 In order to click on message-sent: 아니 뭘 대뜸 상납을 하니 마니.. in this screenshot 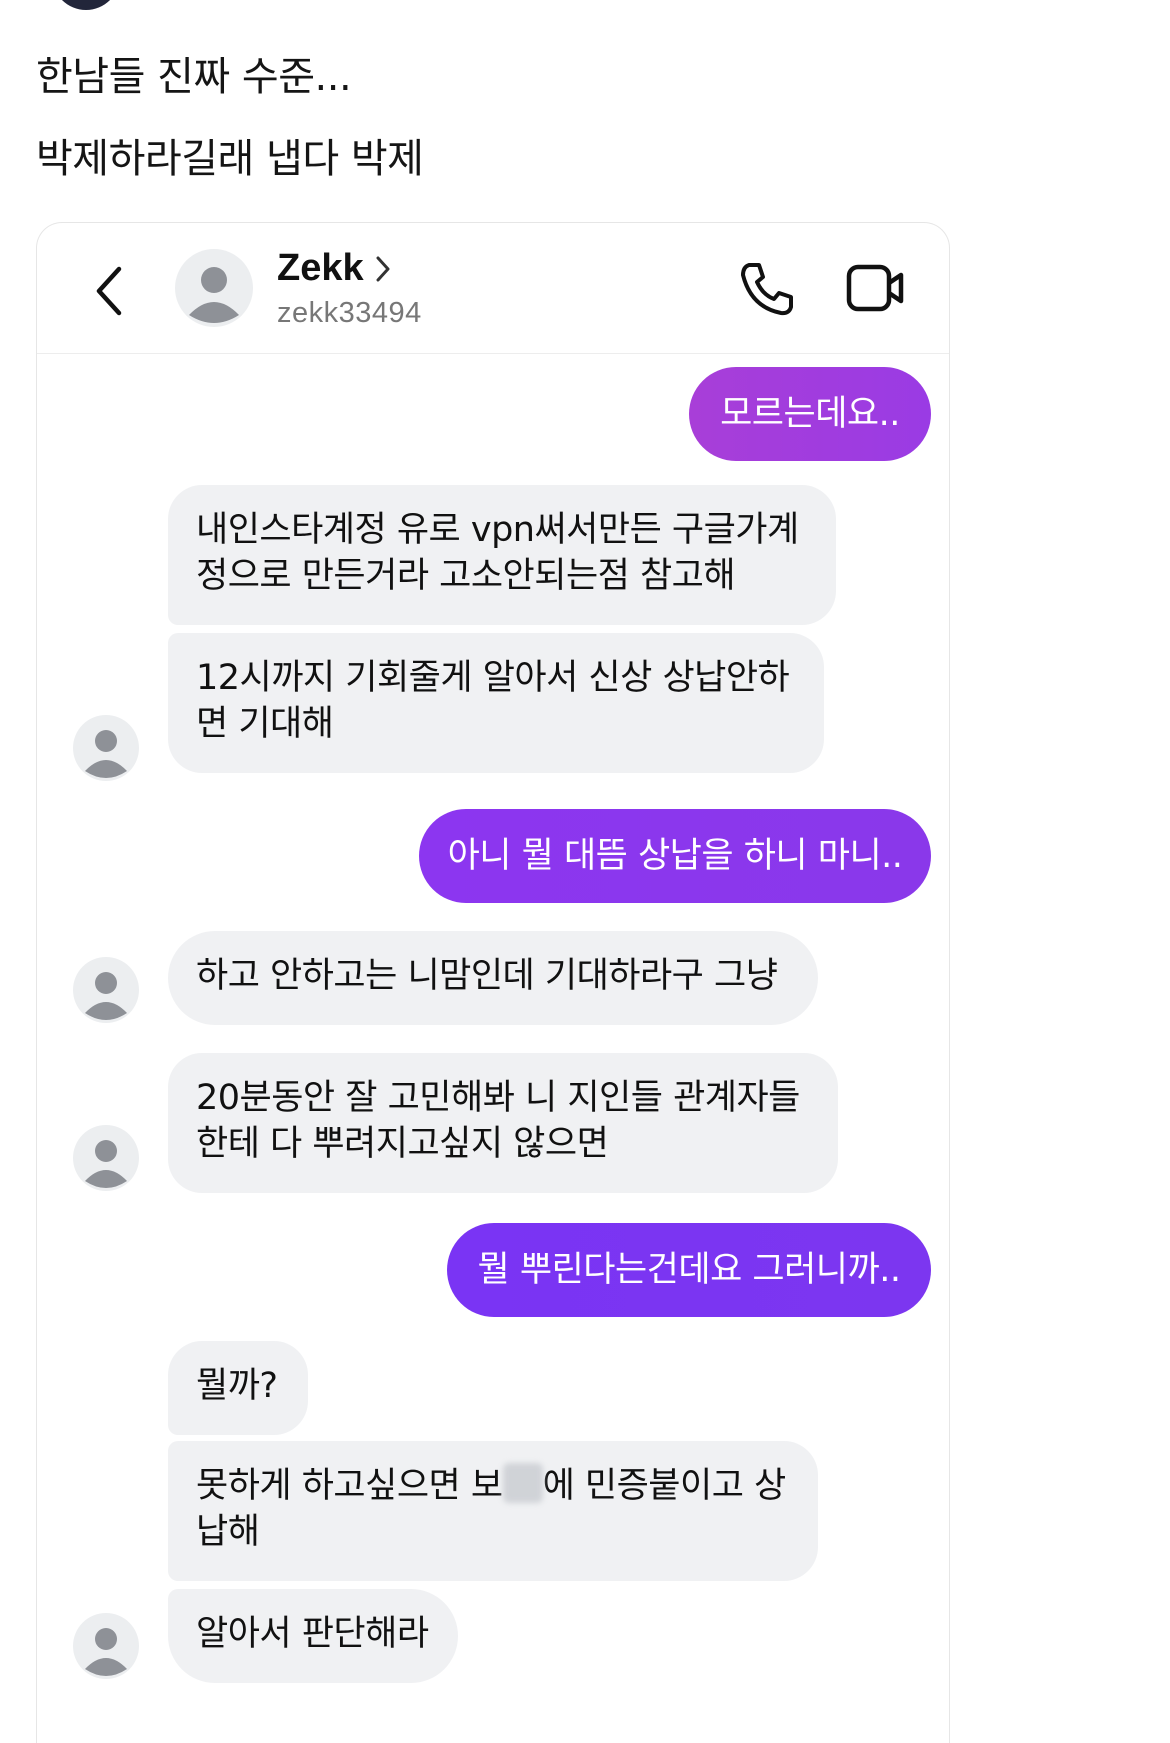, I will do `click(675, 856)`.